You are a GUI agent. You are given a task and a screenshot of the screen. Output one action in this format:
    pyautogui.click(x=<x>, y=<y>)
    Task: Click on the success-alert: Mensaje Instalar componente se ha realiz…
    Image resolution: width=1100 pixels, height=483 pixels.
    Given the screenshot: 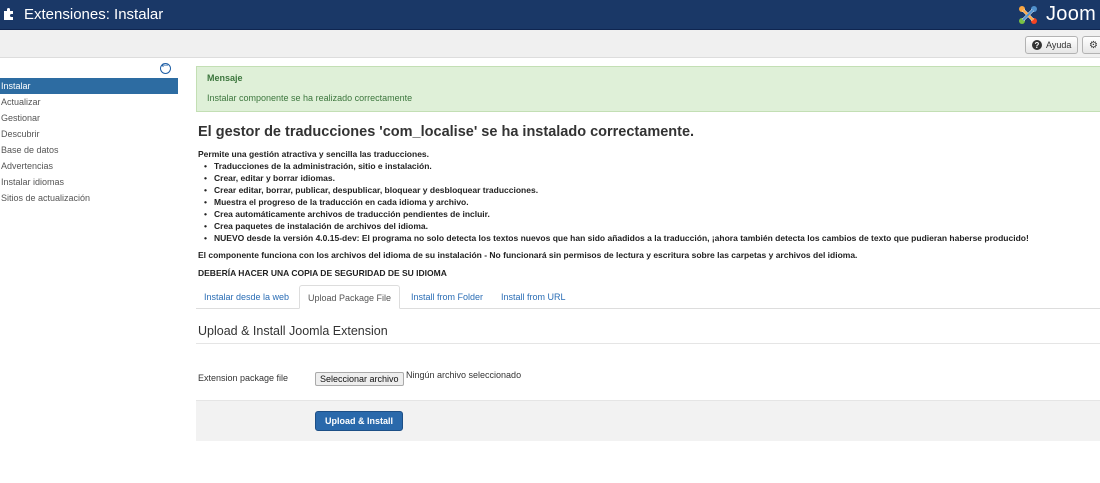 What is the action you would take?
    pyautogui.click(x=648, y=89)
    